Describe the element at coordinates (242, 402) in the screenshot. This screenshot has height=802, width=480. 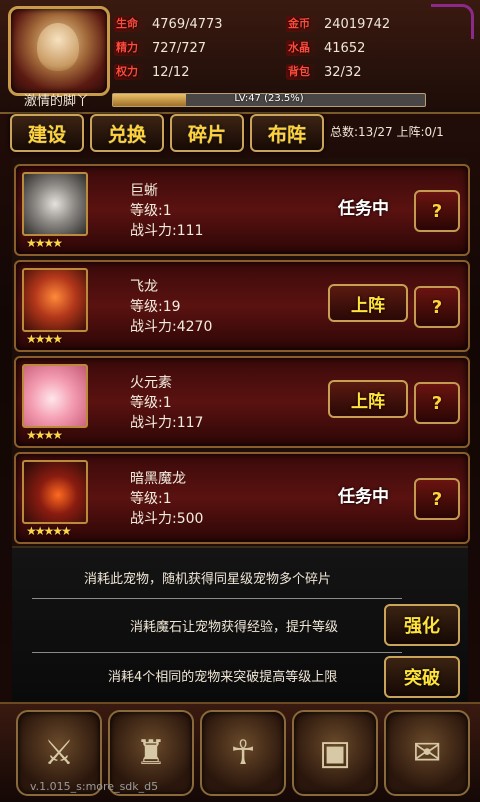
I see `pet-card: ★★★★ 火元素 等级:1 战斗力:117 上阵 ?` at that location.